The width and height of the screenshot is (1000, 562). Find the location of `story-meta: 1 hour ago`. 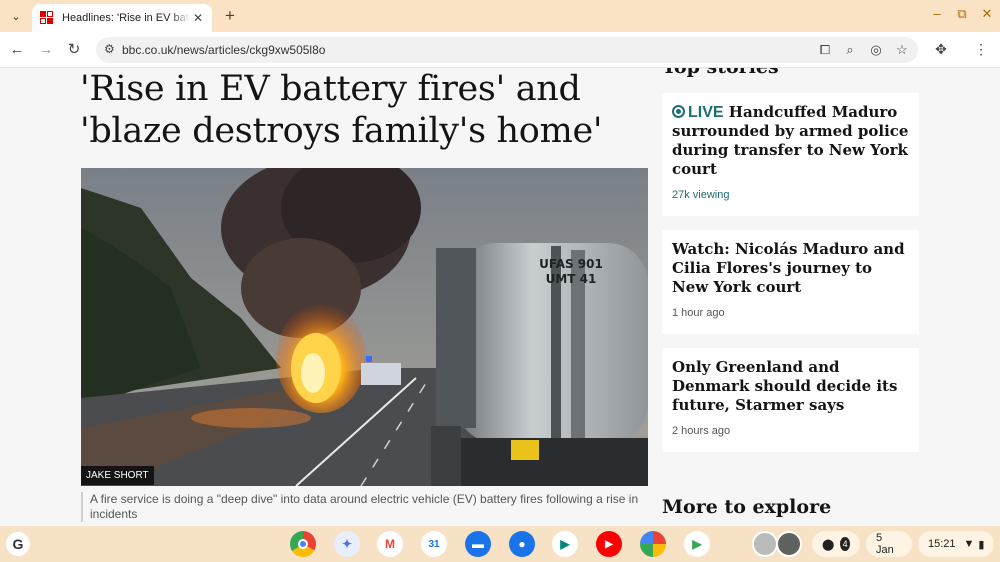

story-meta: 1 hour ago is located at coordinates (698, 313).